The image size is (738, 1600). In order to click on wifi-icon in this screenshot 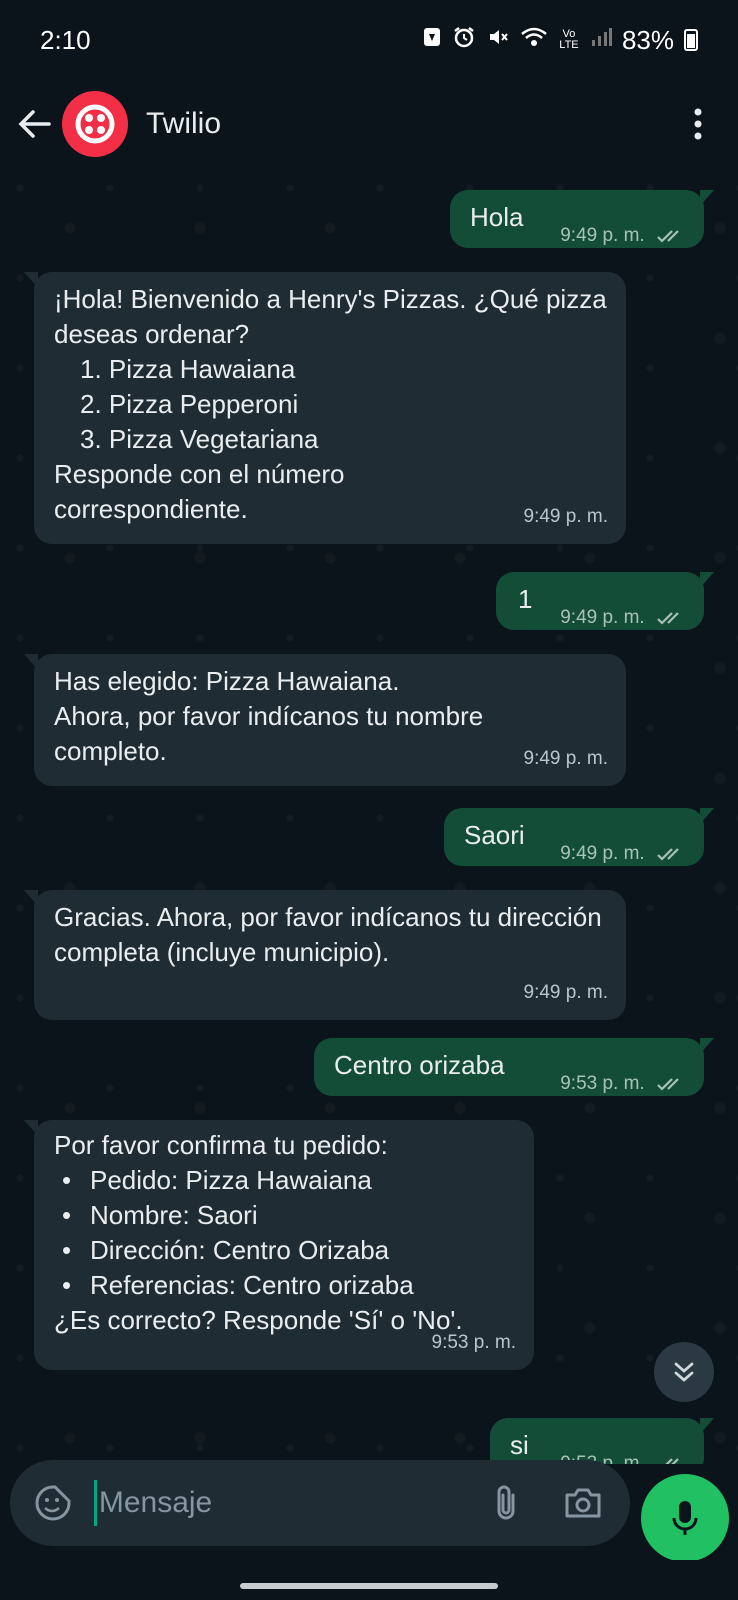, I will do `click(534, 40)`.